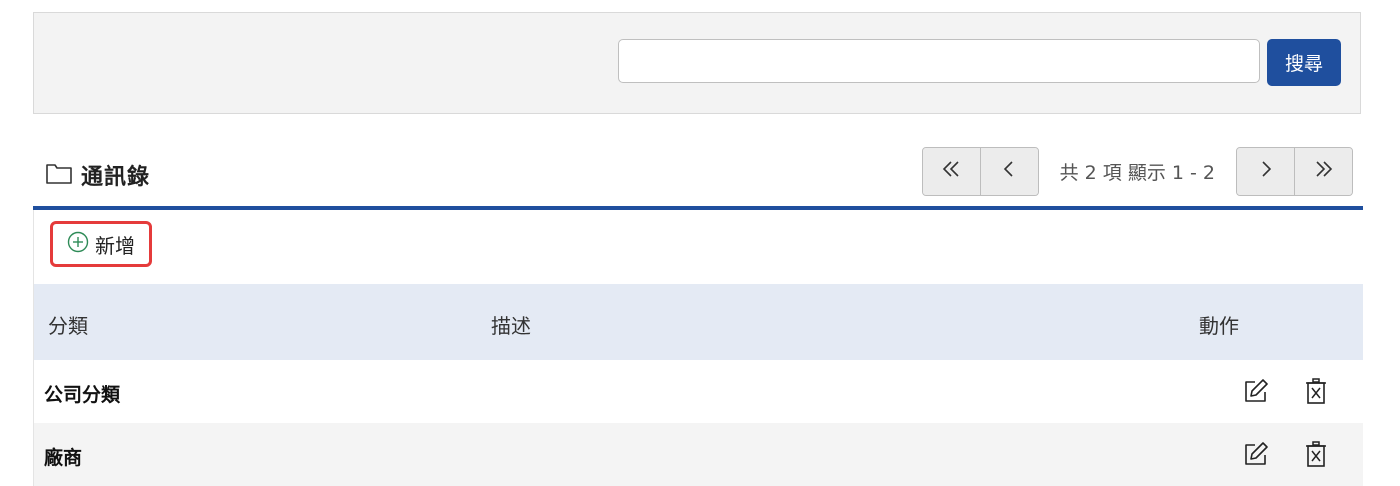 Image resolution: width=1400 pixels, height=486 pixels. Describe the element at coordinates (68, 326) in the screenshot. I see `column-header-category: 分類` at that location.